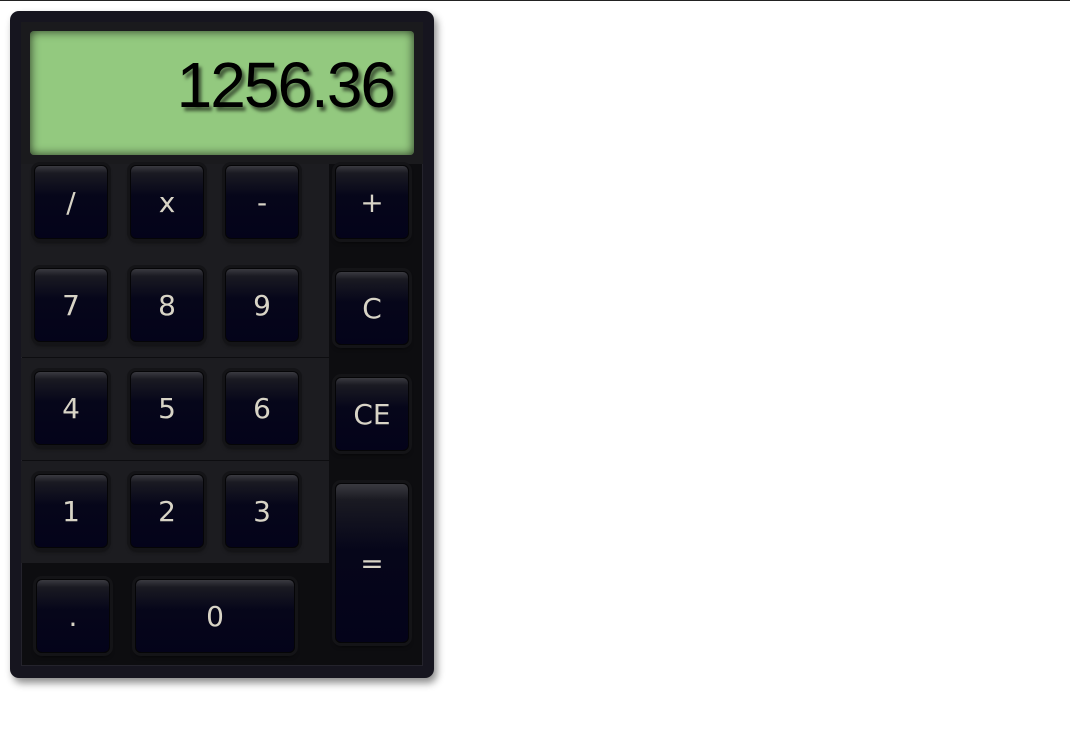  I want to click on clear-button: C, so click(372, 308).